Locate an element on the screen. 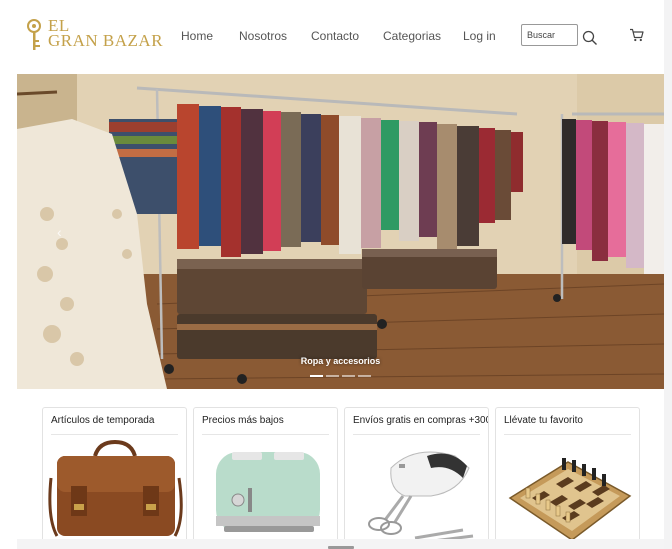 This screenshot has height=549, width=672. nav-nosotros: Nosotros is located at coordinates (263, 36).